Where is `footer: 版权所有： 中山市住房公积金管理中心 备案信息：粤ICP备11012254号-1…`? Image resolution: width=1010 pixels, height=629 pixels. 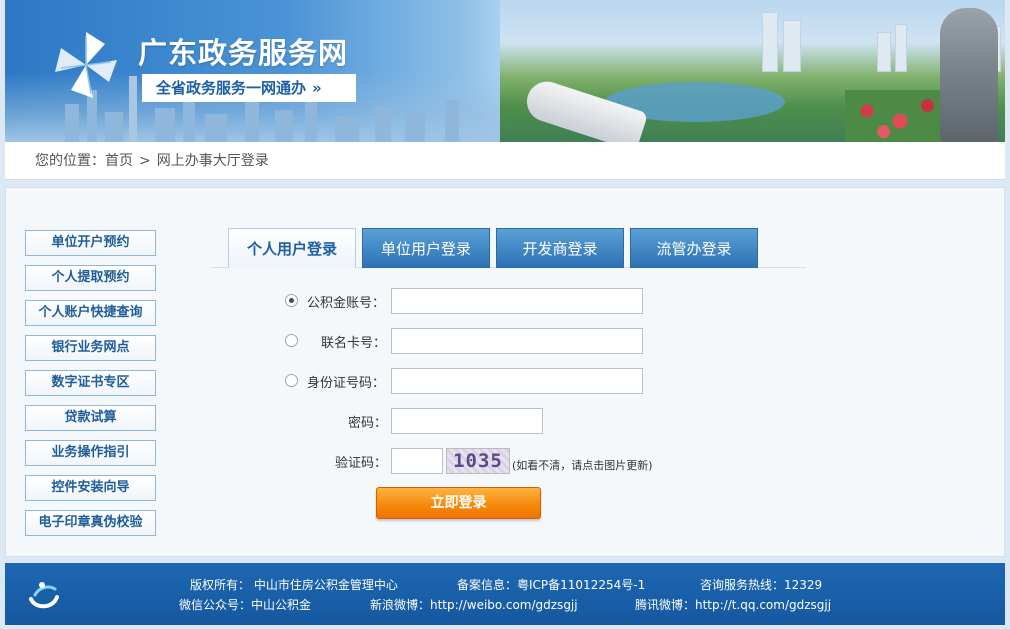 footer: 版权所有： 中山市住房公积金管理中心 备案信息：粤ICP备11012254号-1… is located at coordinates (505, 594).